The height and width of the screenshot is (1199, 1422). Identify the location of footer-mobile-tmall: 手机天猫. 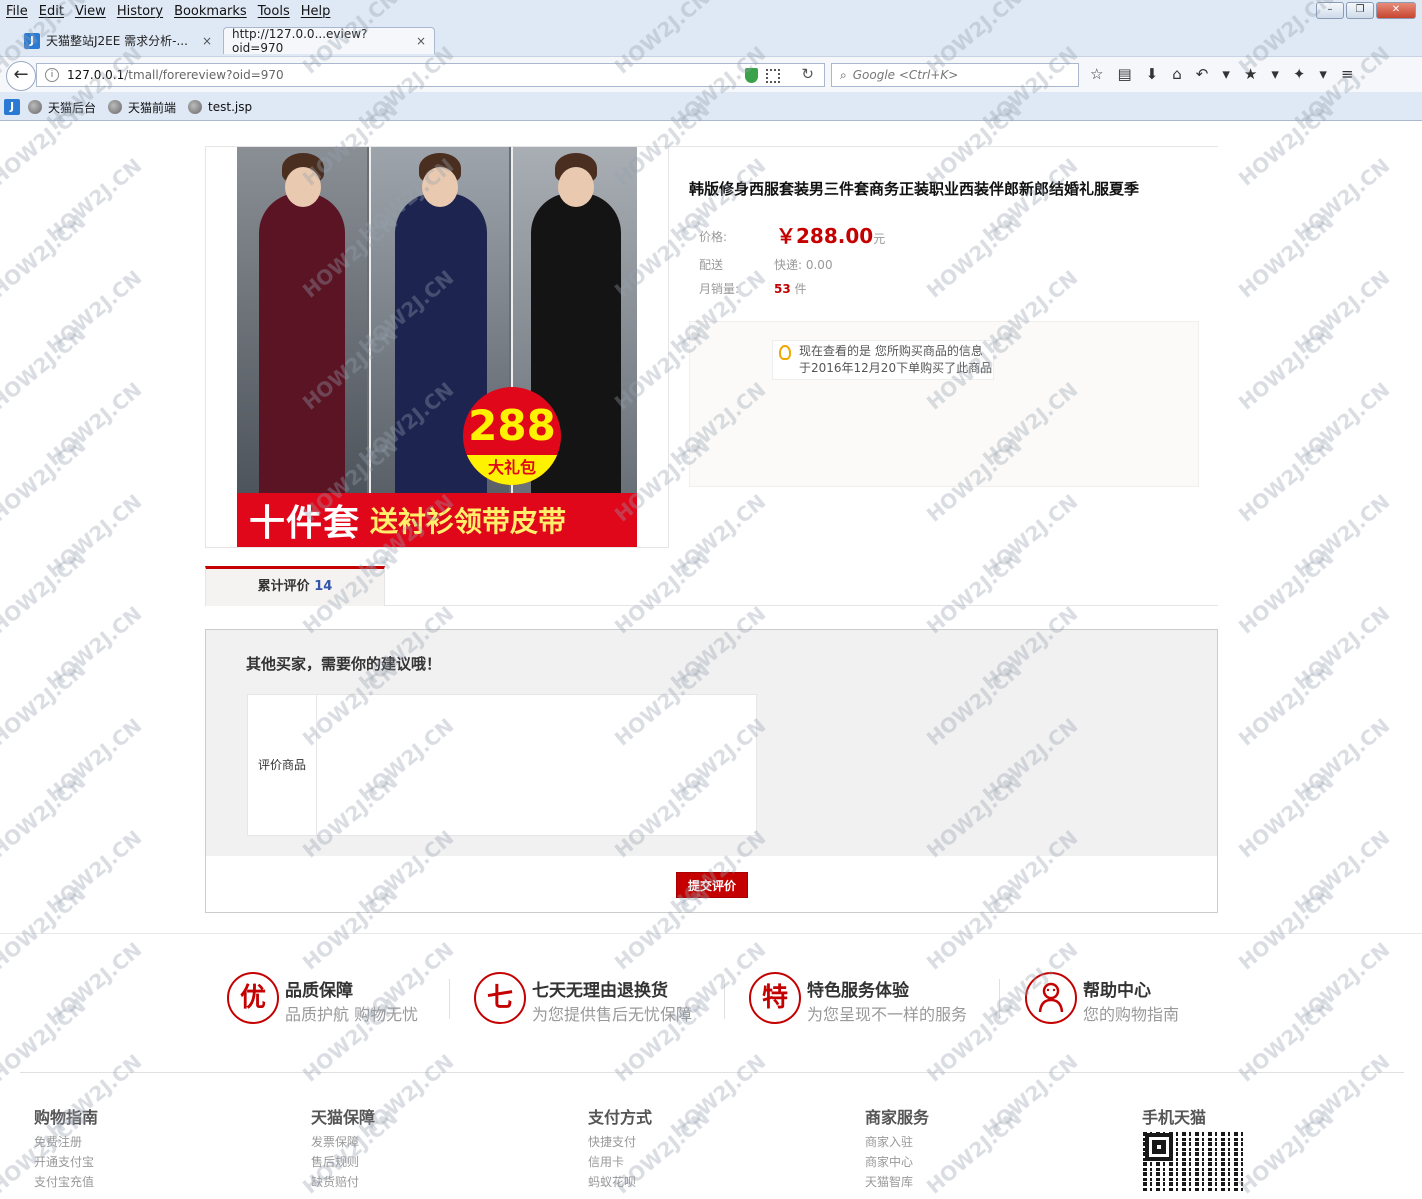
(1174, 1118).